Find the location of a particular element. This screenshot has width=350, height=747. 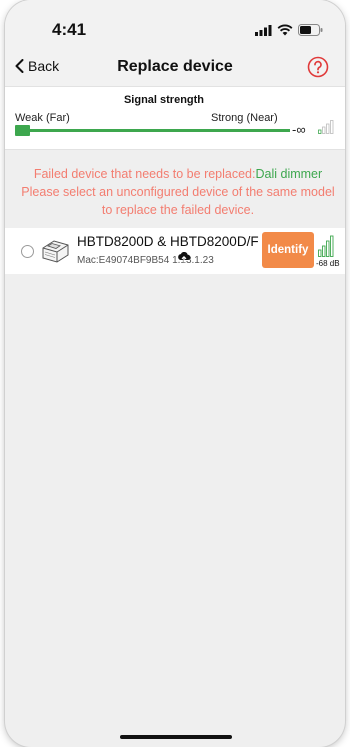

status-icons is located at coordinates (289, 30).